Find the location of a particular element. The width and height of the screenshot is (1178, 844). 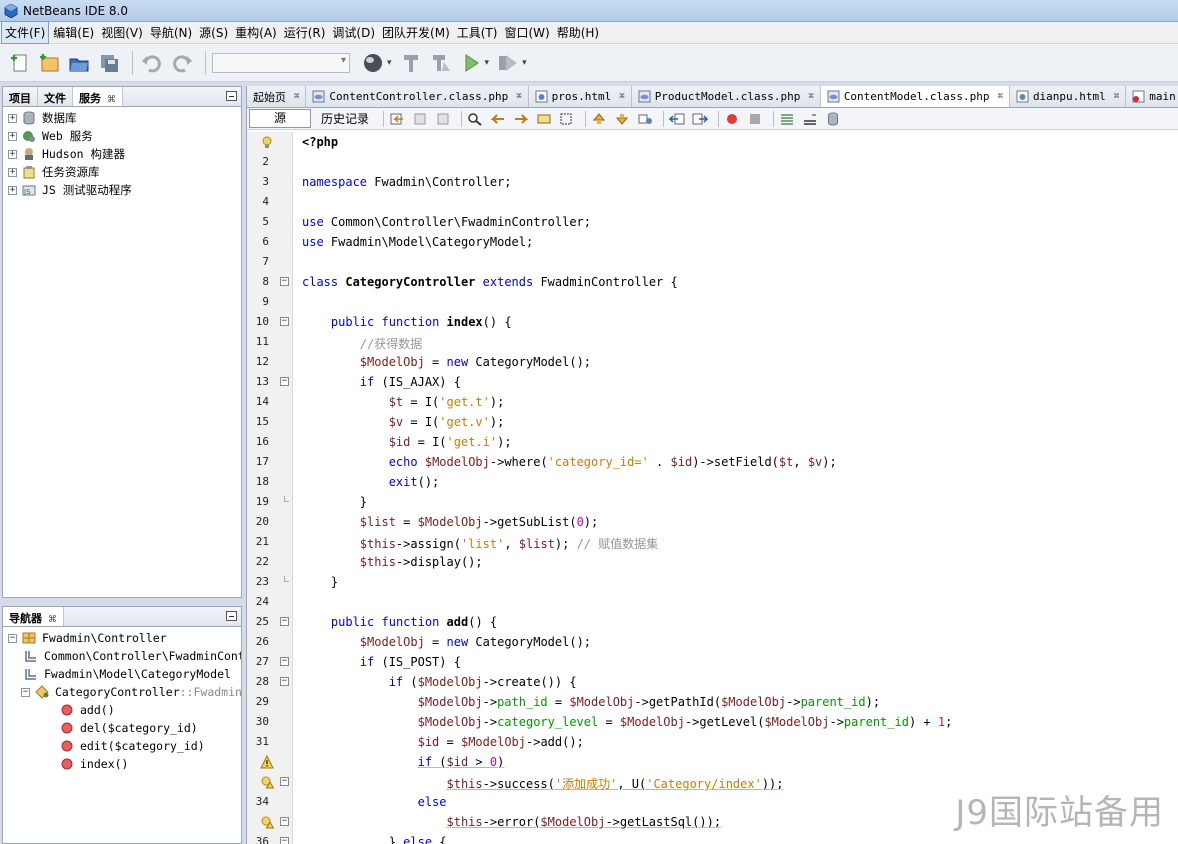

menu-team: 团队开发(M) is located at coordinates (416, 32).